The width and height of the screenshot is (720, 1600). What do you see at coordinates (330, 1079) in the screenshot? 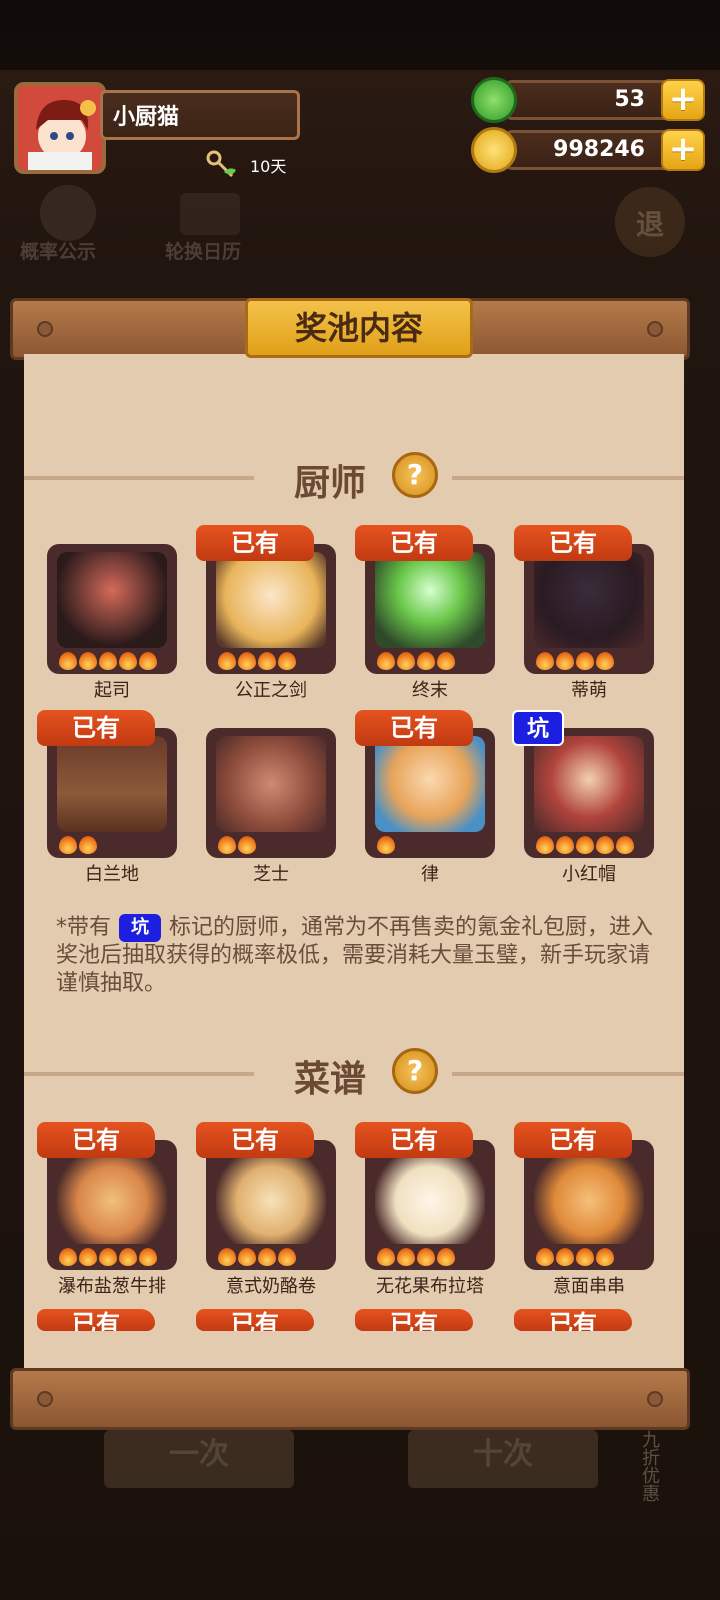
I see `recipe-section-title: 菜谱` at bounding box center [330, 1079].